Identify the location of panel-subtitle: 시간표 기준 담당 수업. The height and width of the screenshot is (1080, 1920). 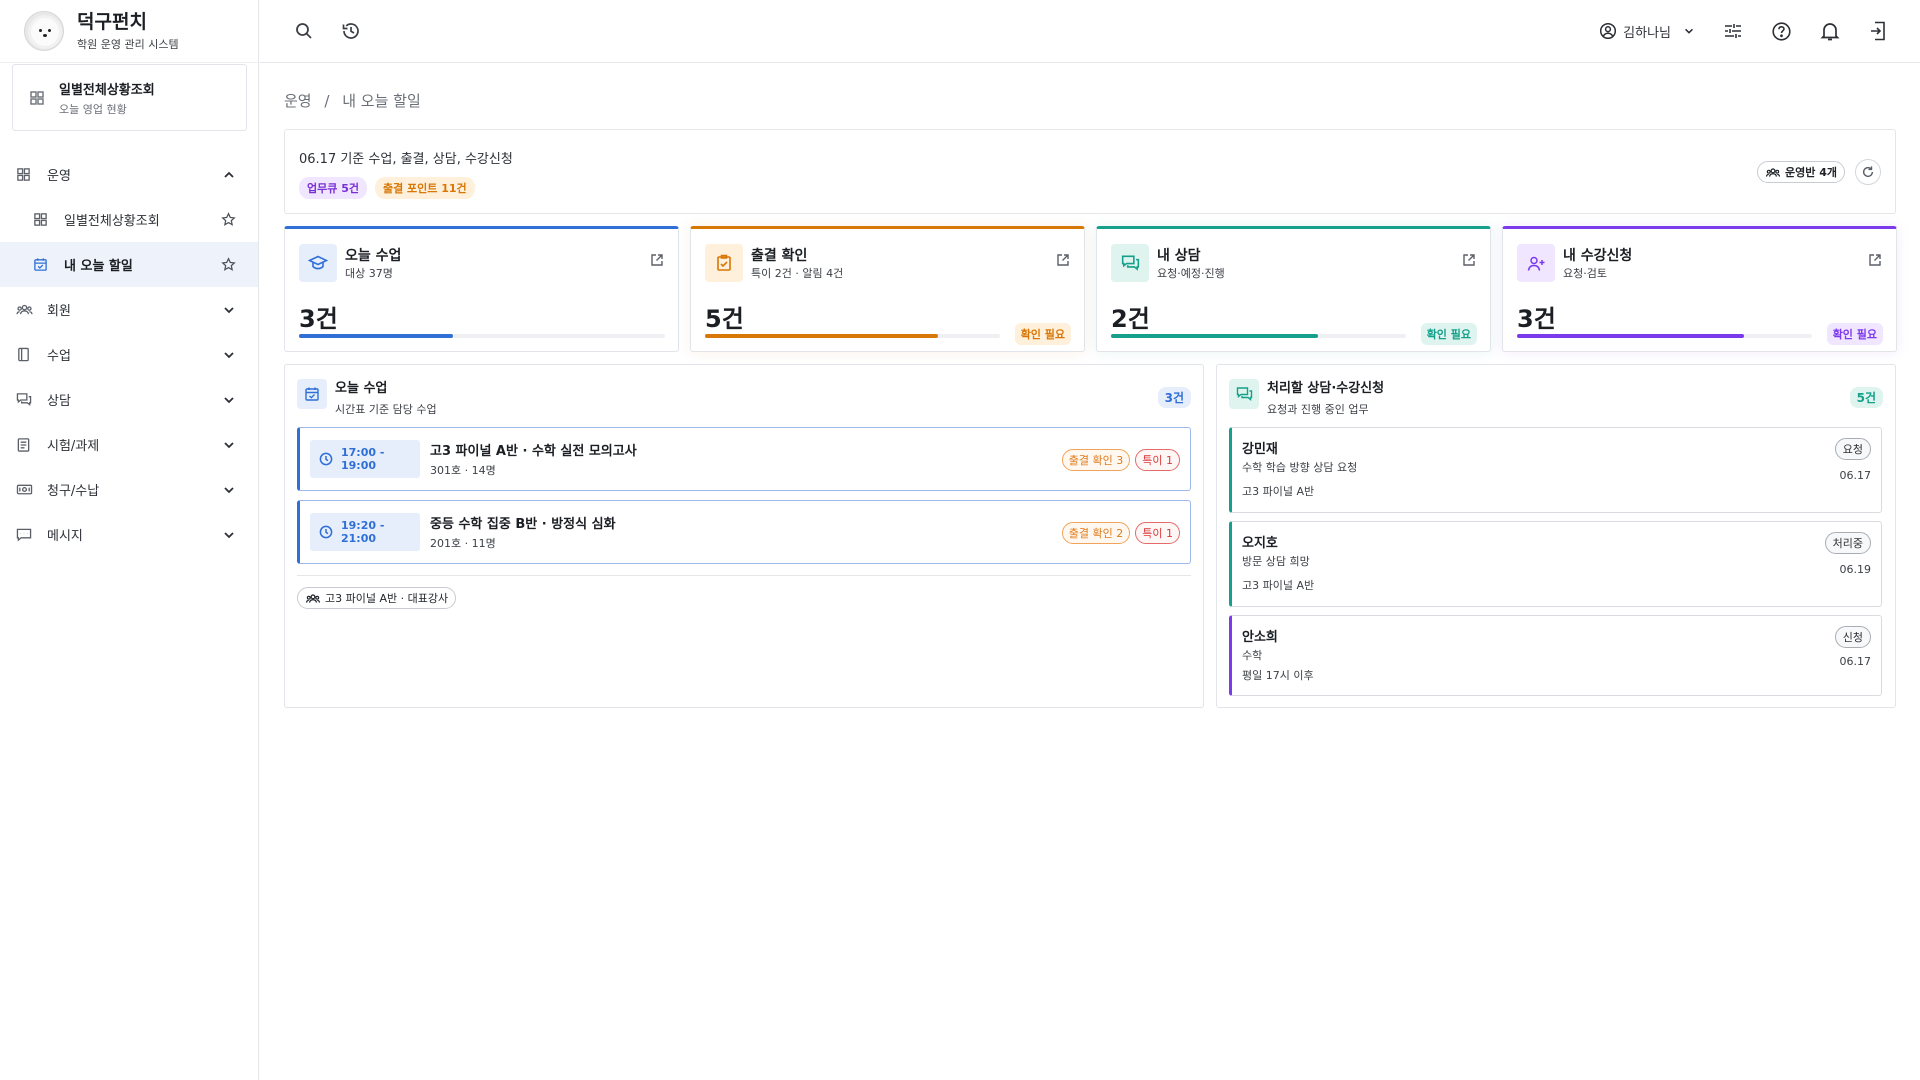
(386, 409).